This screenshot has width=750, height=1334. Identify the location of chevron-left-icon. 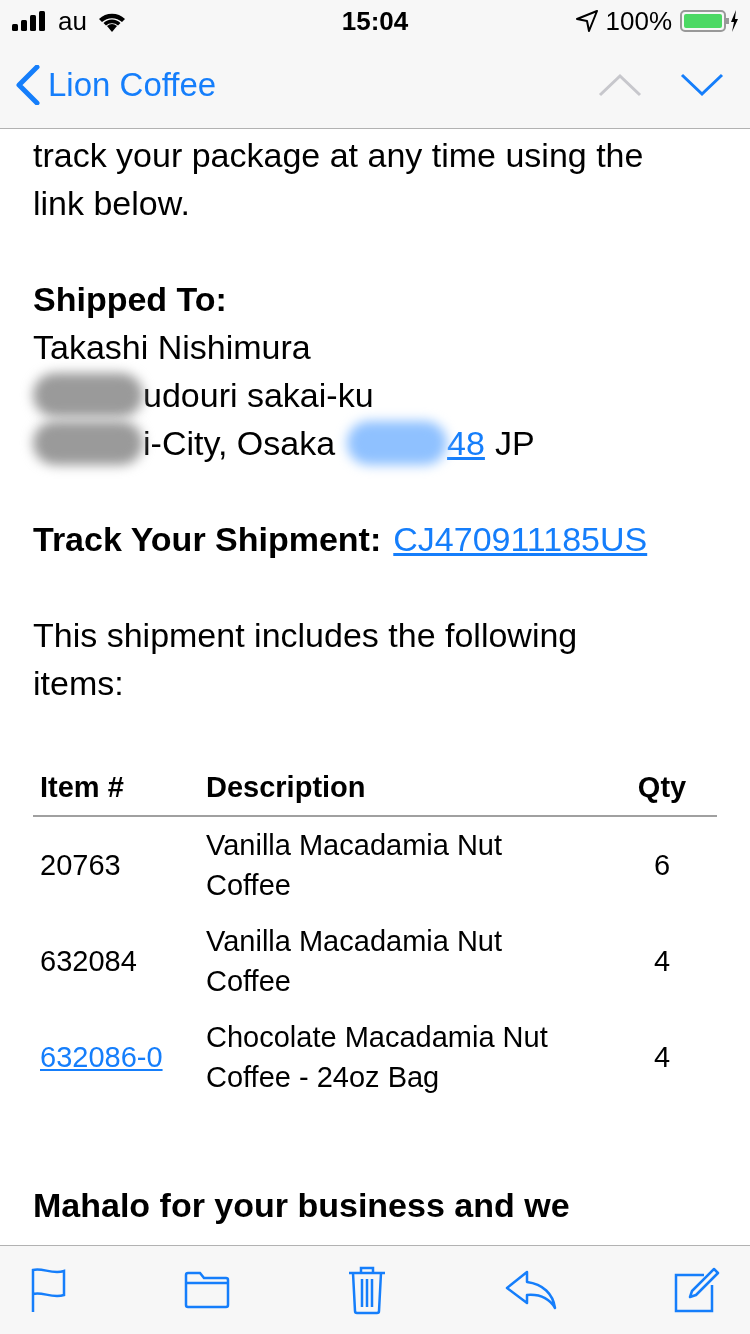
(28, 85).